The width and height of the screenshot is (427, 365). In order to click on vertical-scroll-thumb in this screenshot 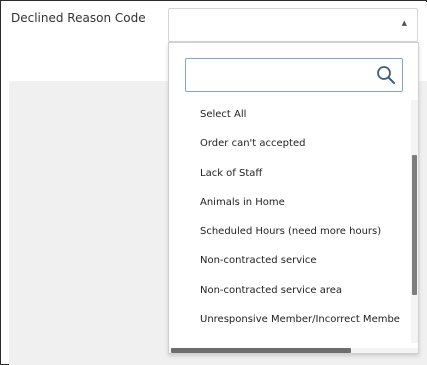, I will do `click(414, 225)`.